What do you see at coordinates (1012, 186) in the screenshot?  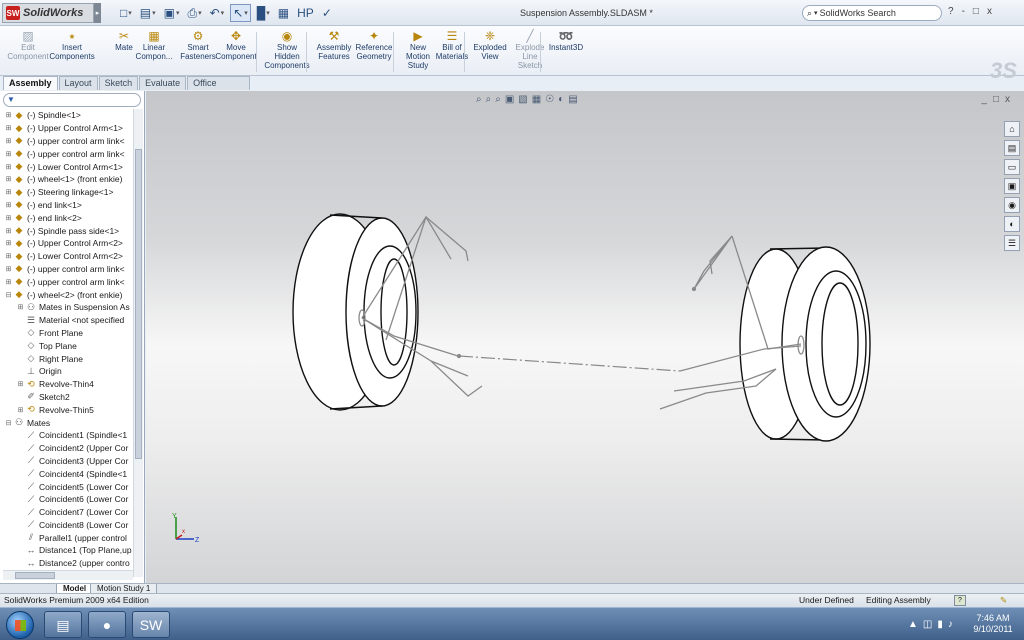 I see `view-palette-tab: ▣` at bounding box center [1012, 186].